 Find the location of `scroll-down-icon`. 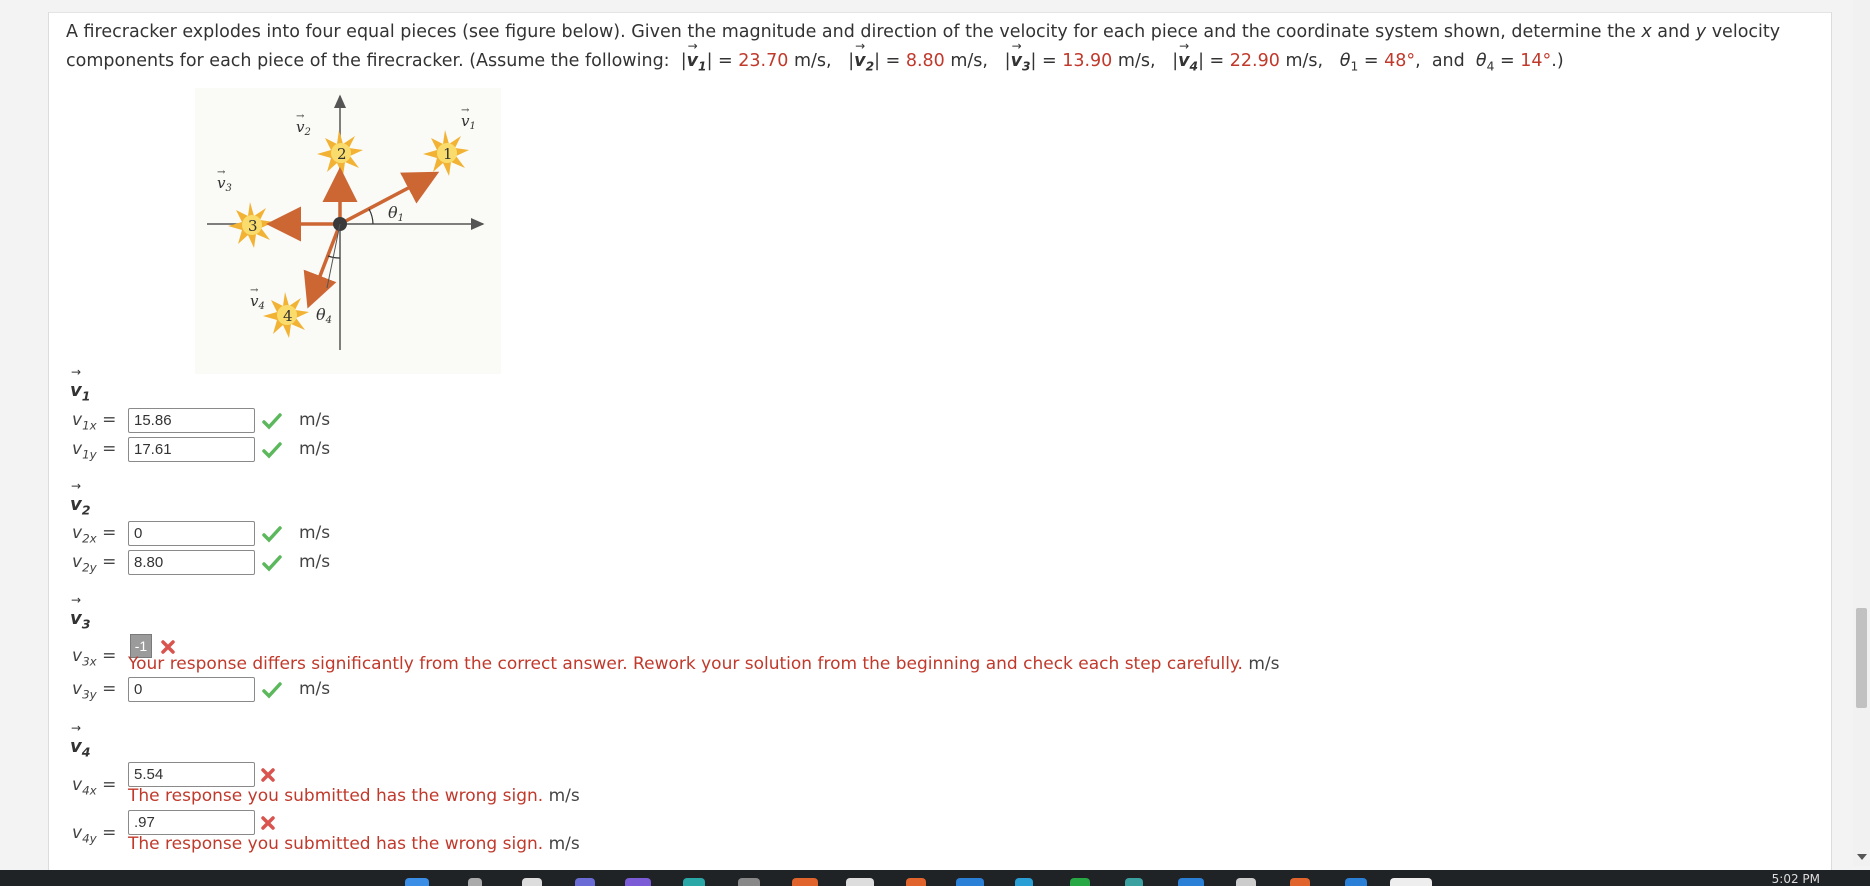

scroll-down-icon is located at coordinates (1862, 857).